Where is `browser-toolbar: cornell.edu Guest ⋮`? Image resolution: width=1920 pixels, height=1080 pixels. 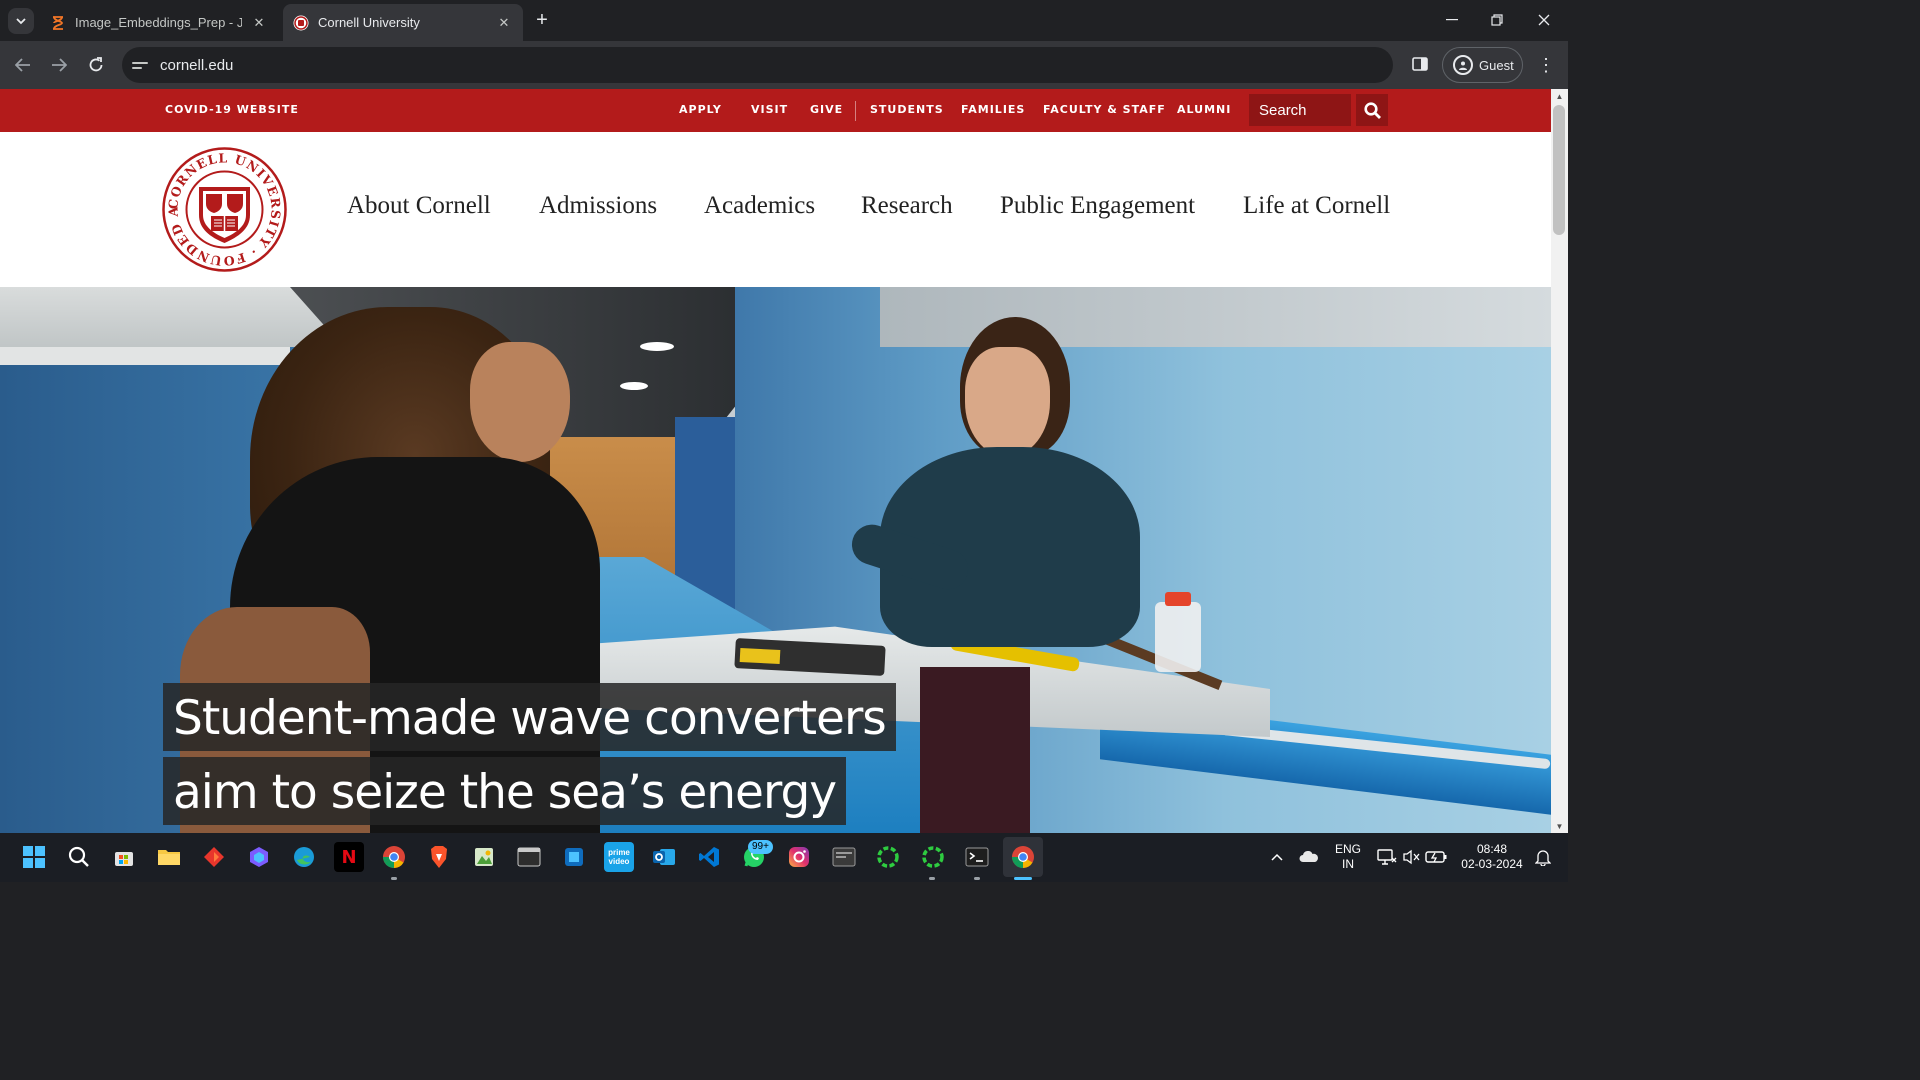 browser-toolbar: cornell.edu Guest ⋮ is located at coordinates (784, 65).